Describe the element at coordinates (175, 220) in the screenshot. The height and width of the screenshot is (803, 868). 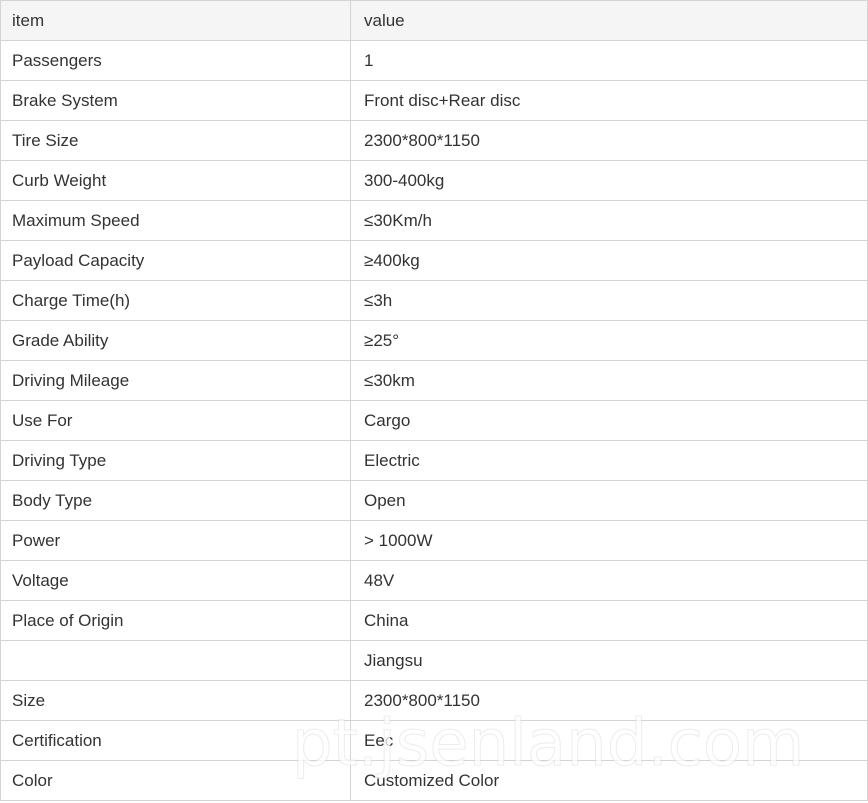
I see `row-item: Maximum Speed` at that location.